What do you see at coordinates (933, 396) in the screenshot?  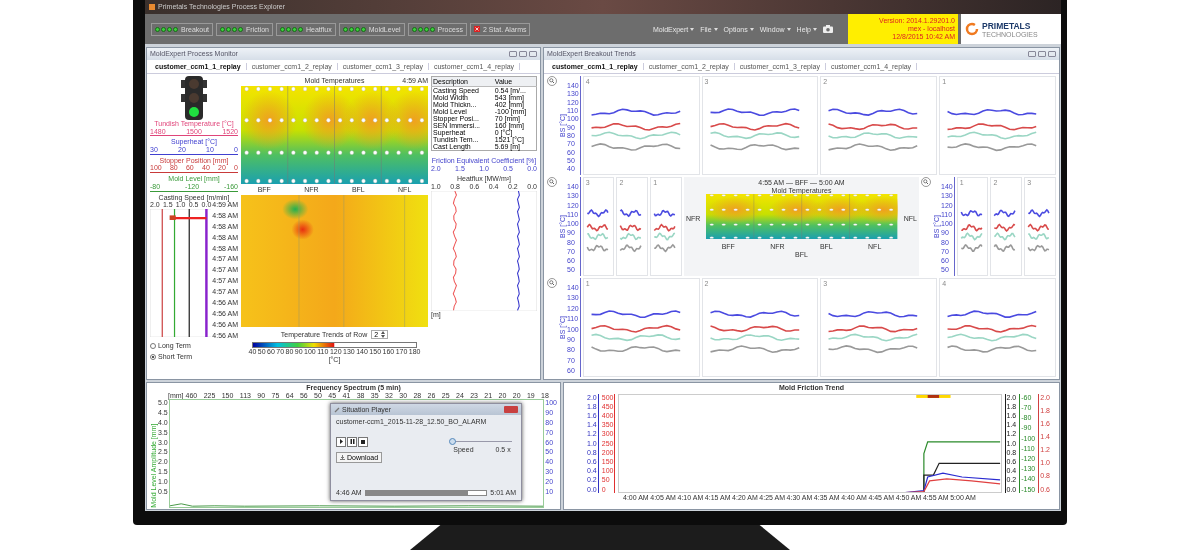 I see `alarm-marker` at bounding box center [933, 396].